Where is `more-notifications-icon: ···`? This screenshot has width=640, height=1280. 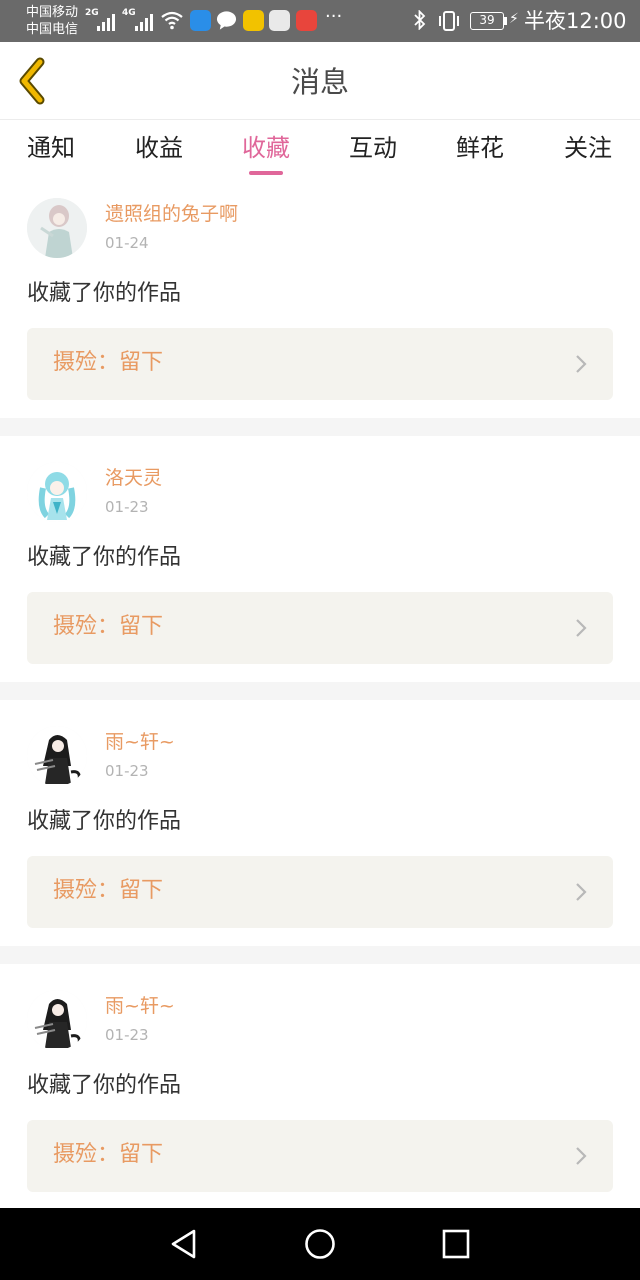
more-notifications-icon: ··· is located at coordinates (334, 16).